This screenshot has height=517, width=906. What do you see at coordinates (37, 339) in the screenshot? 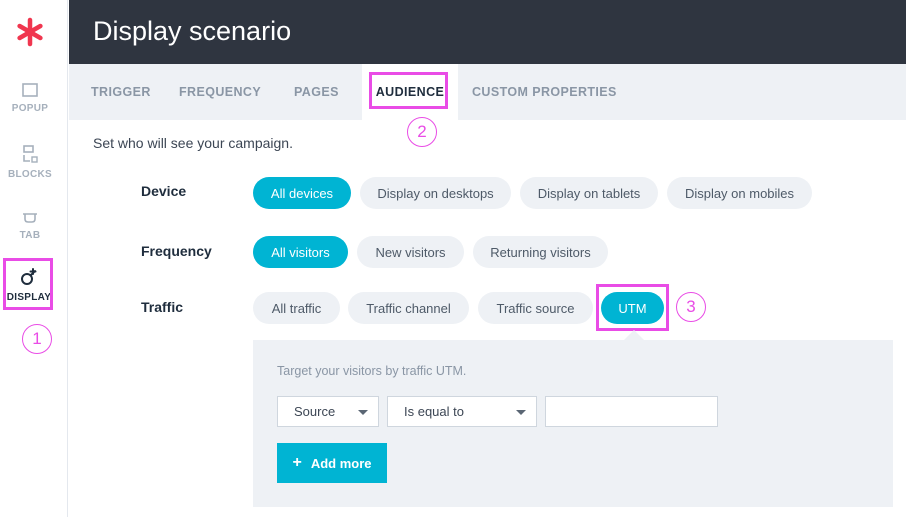
I see `annotation-number-1: 1` at bounding box center [37, 339].